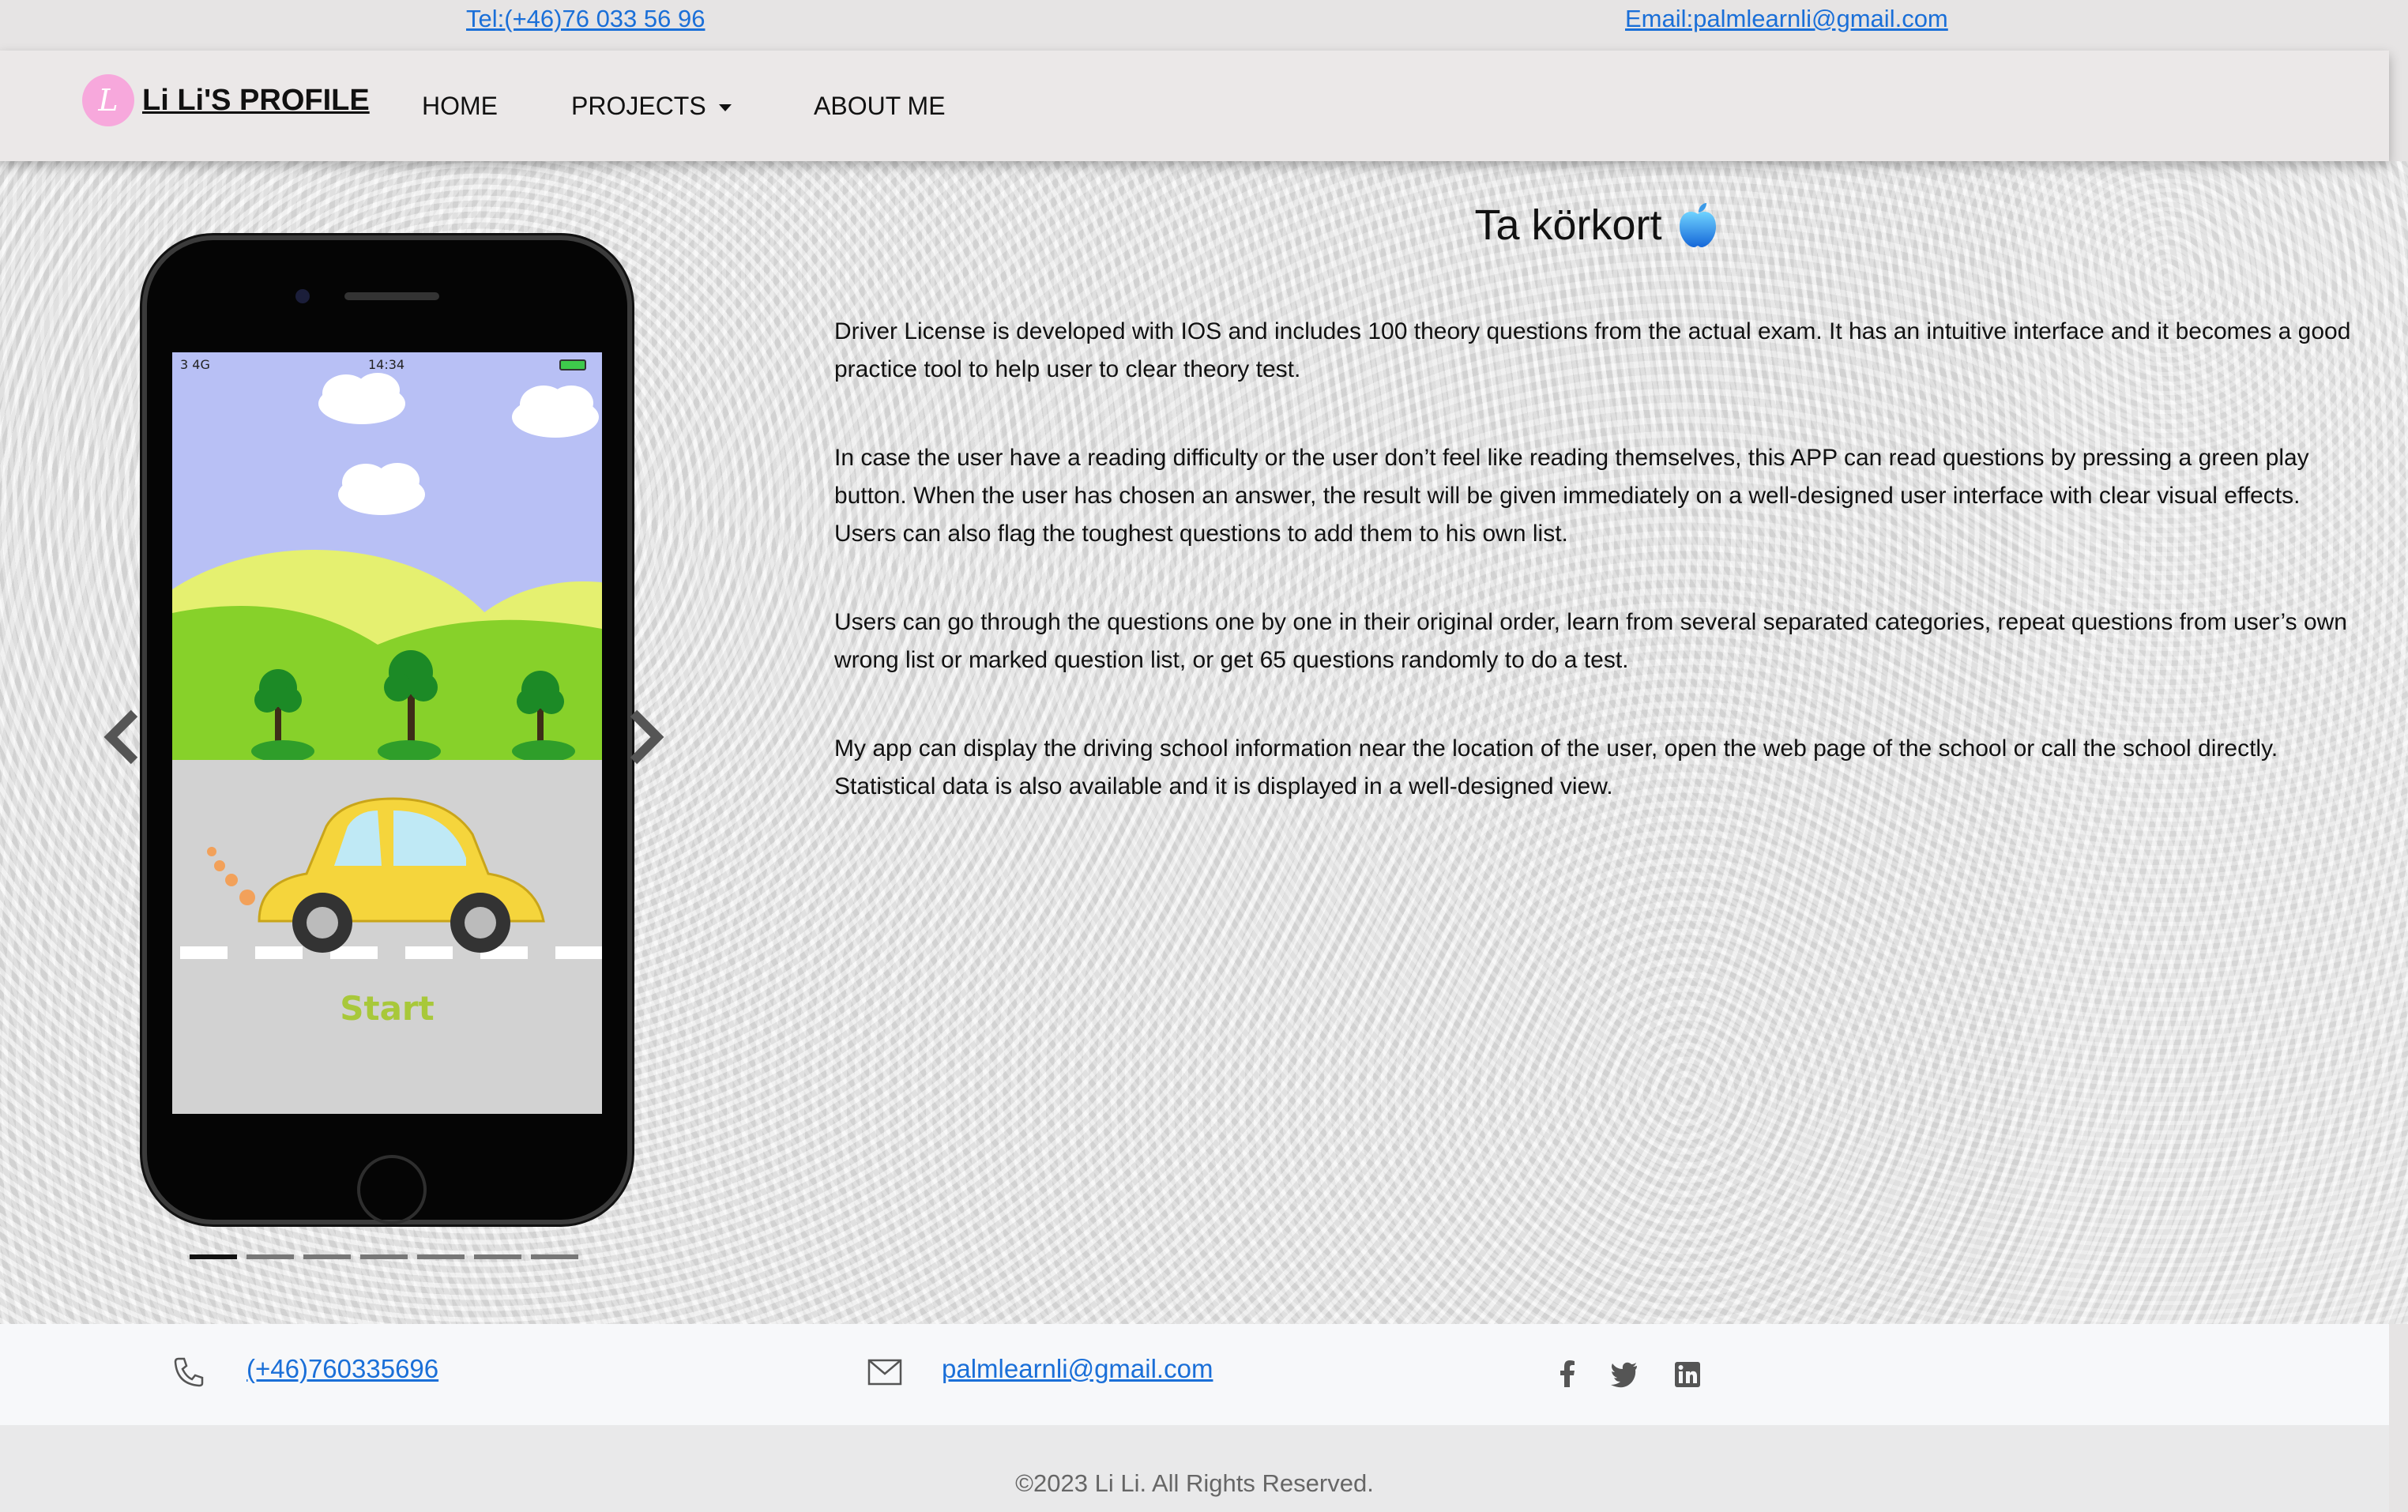 This screenshot has height=1512, width=2408. I want to click on phone-speaker, so click(391, 296).